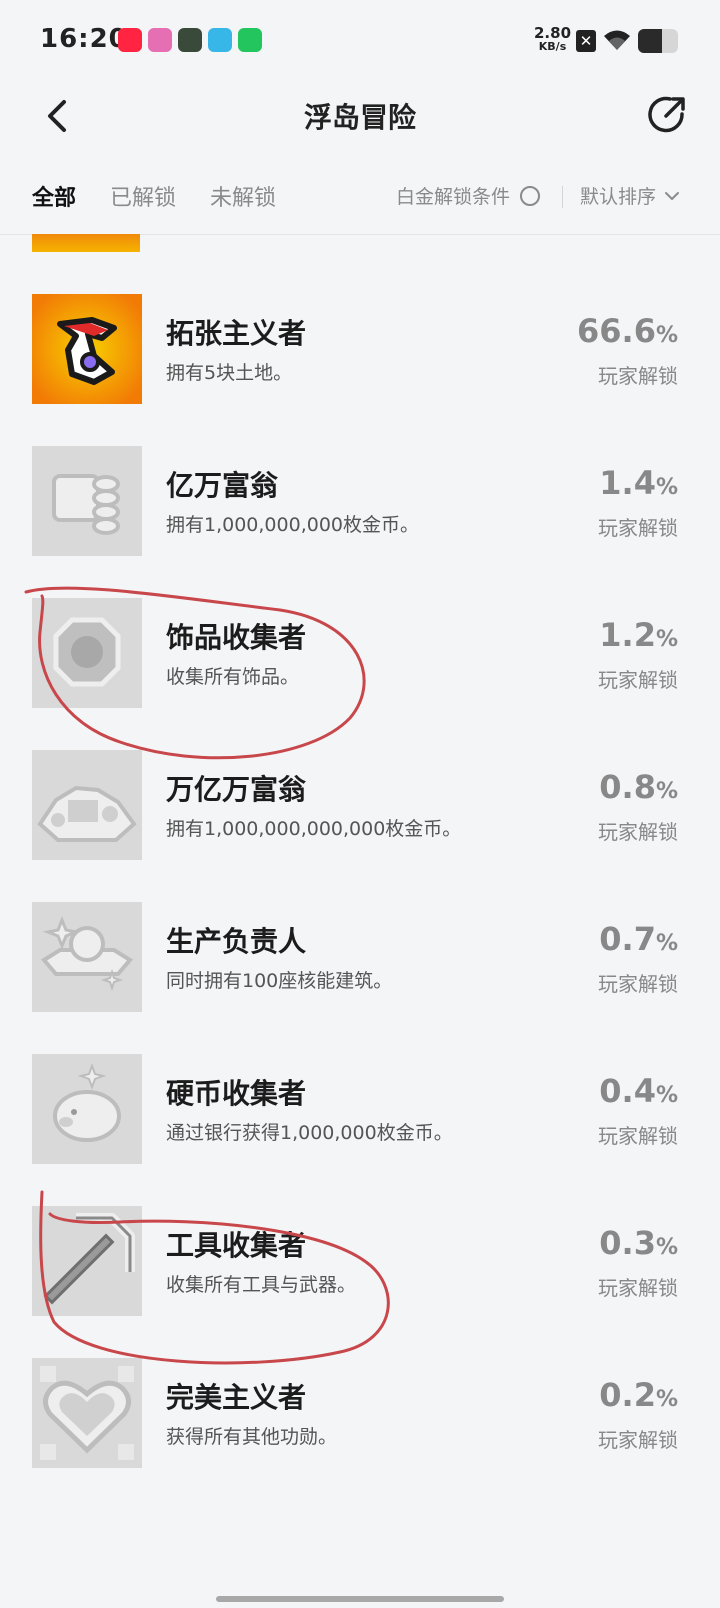 The width and height of the screenshot is (720, 1608). I want to click on achievement-name: 饰品收集者, so click(236, 637).